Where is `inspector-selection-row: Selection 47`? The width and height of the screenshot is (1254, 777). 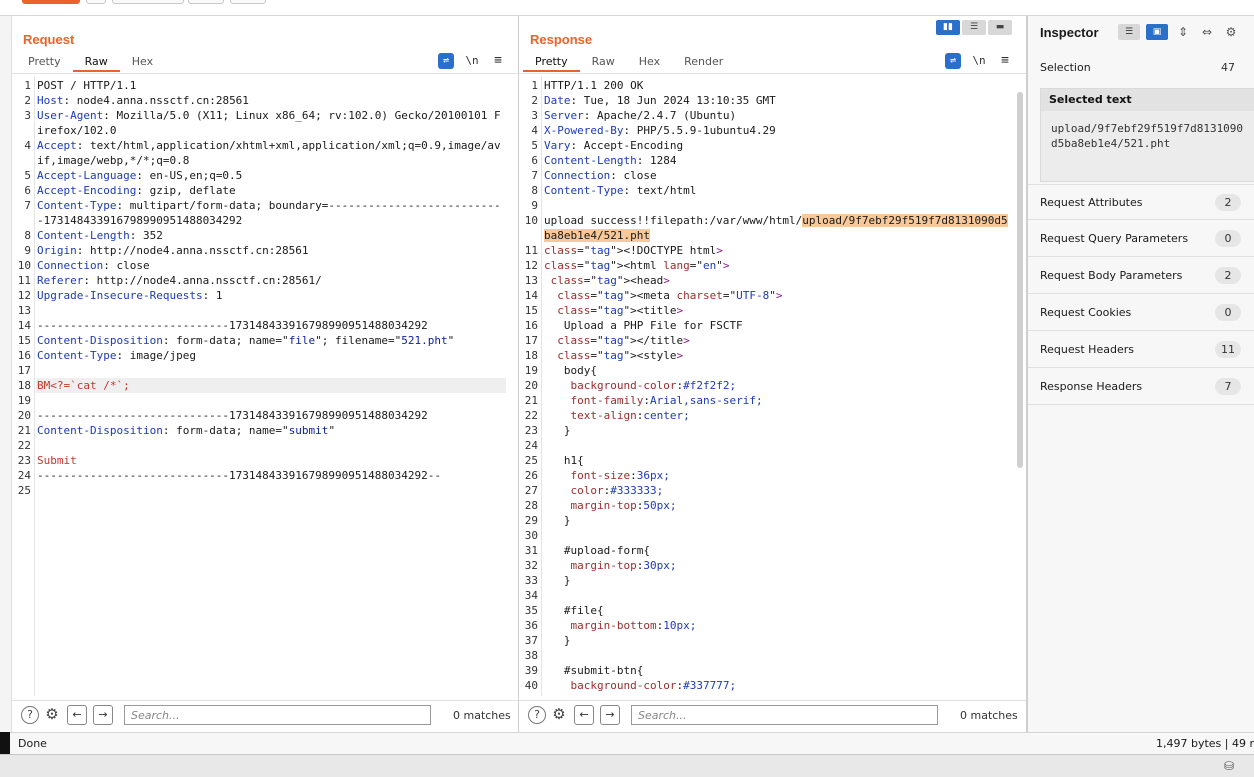 inspector-selection-row: Selection 47 is located at coordinates (1141, 68).